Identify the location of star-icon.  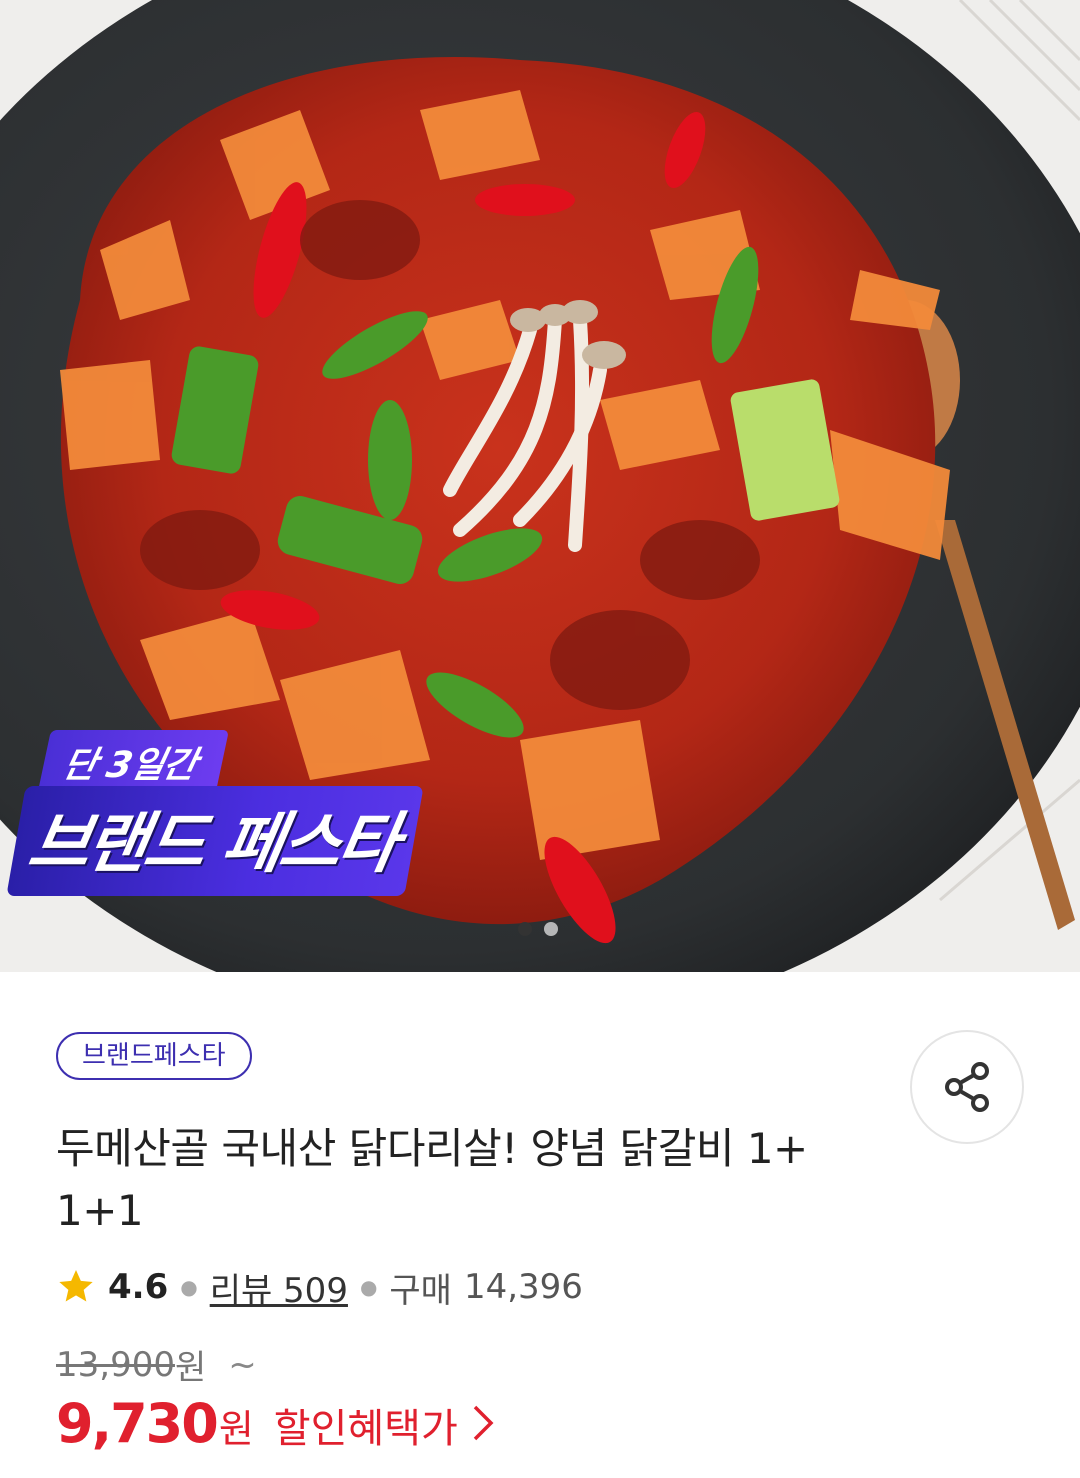
(76, 1286).